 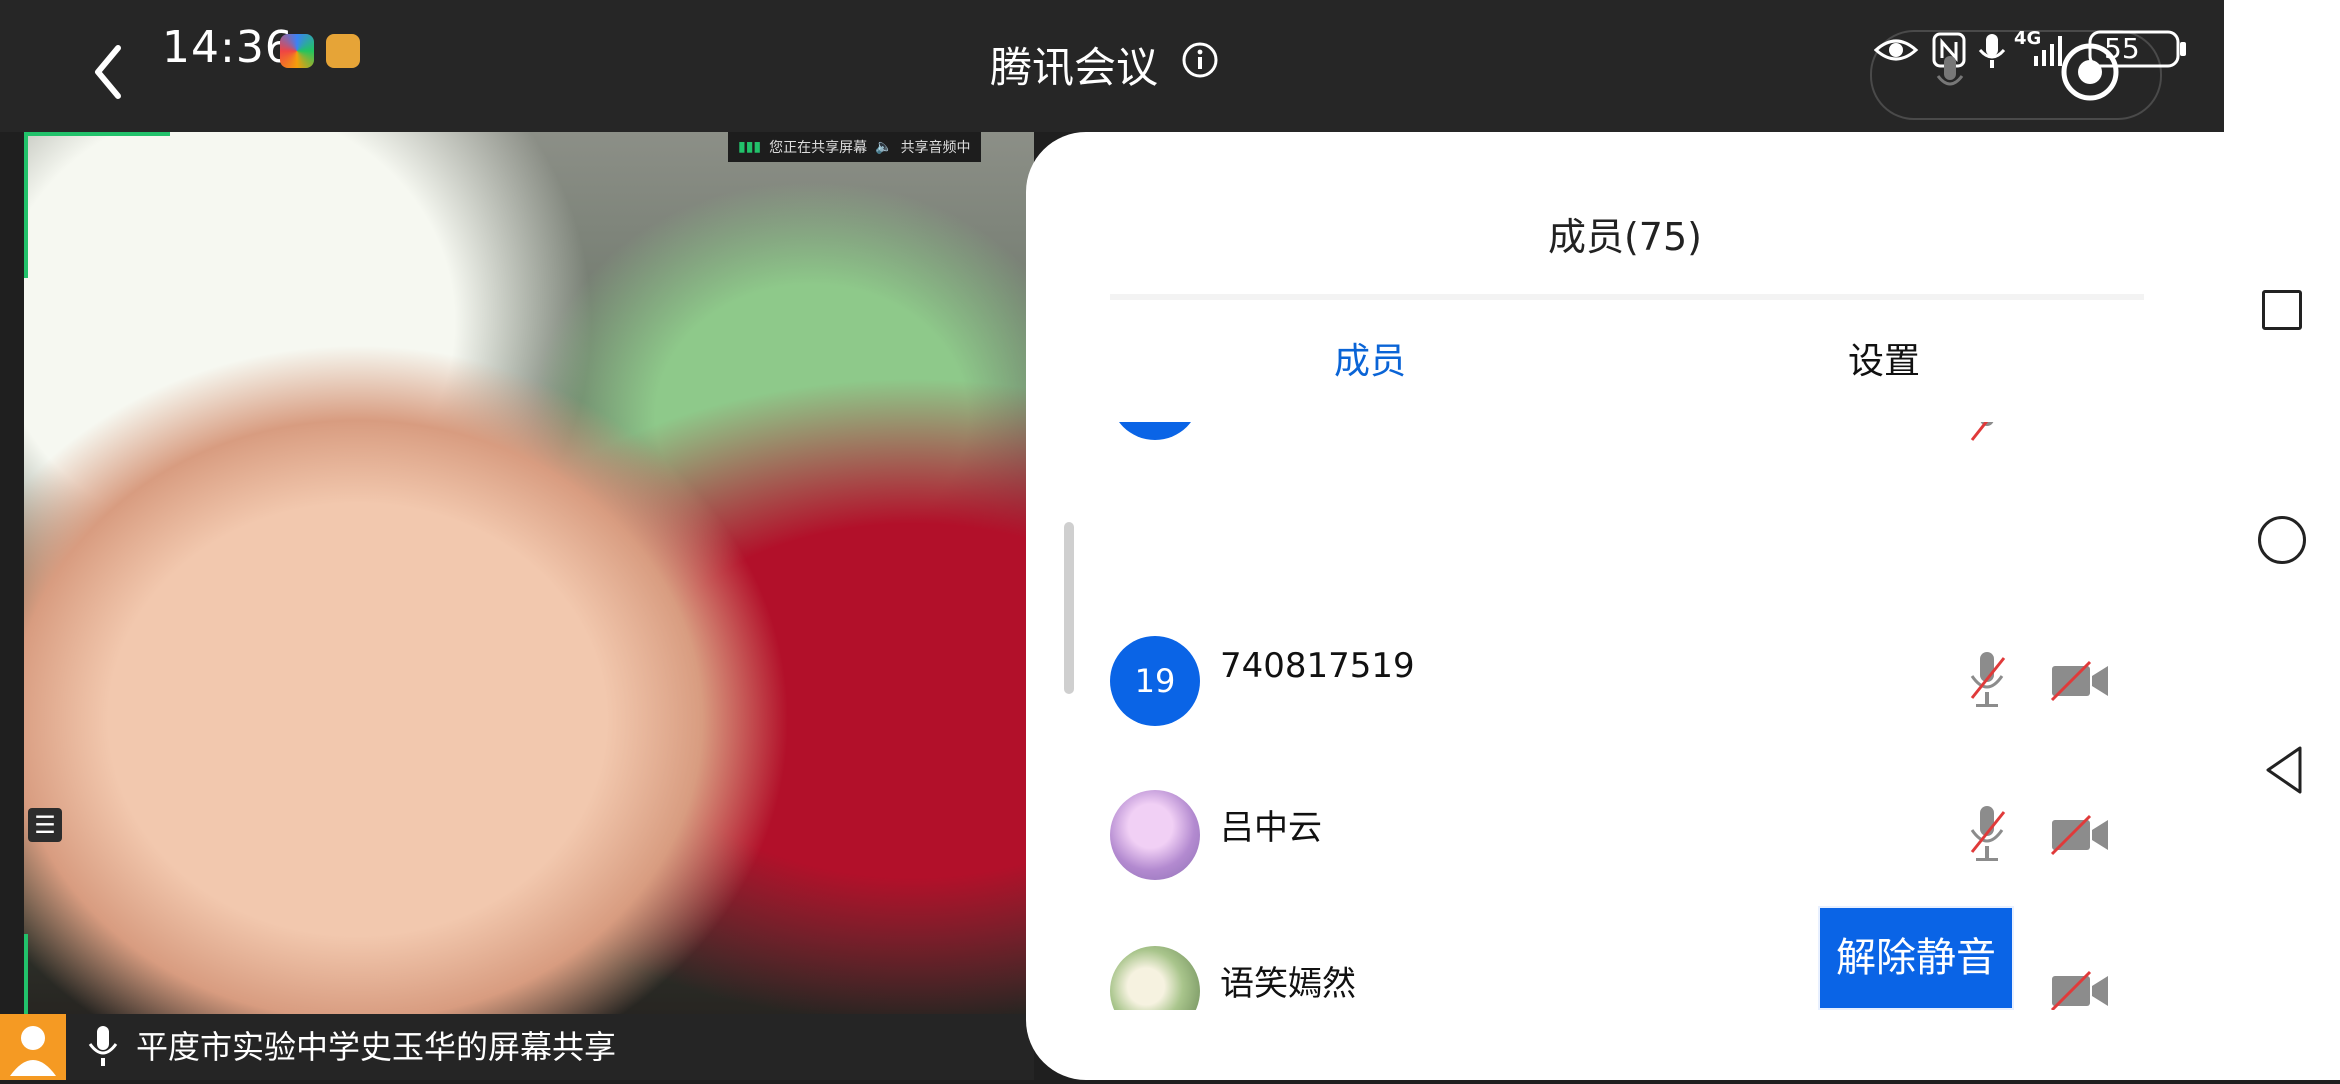 What do you see at coordinates (1069, 608) in the screenshot?
I see `list-scrollbar` at bounding box center [1069, 608].